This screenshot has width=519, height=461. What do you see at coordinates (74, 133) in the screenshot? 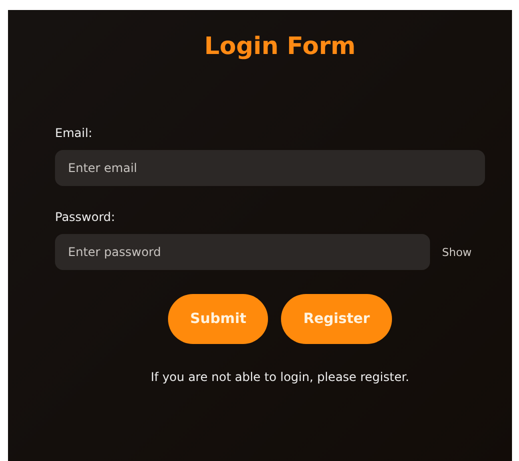
I see `field-label: Email:` at bounding box center [74, 133].